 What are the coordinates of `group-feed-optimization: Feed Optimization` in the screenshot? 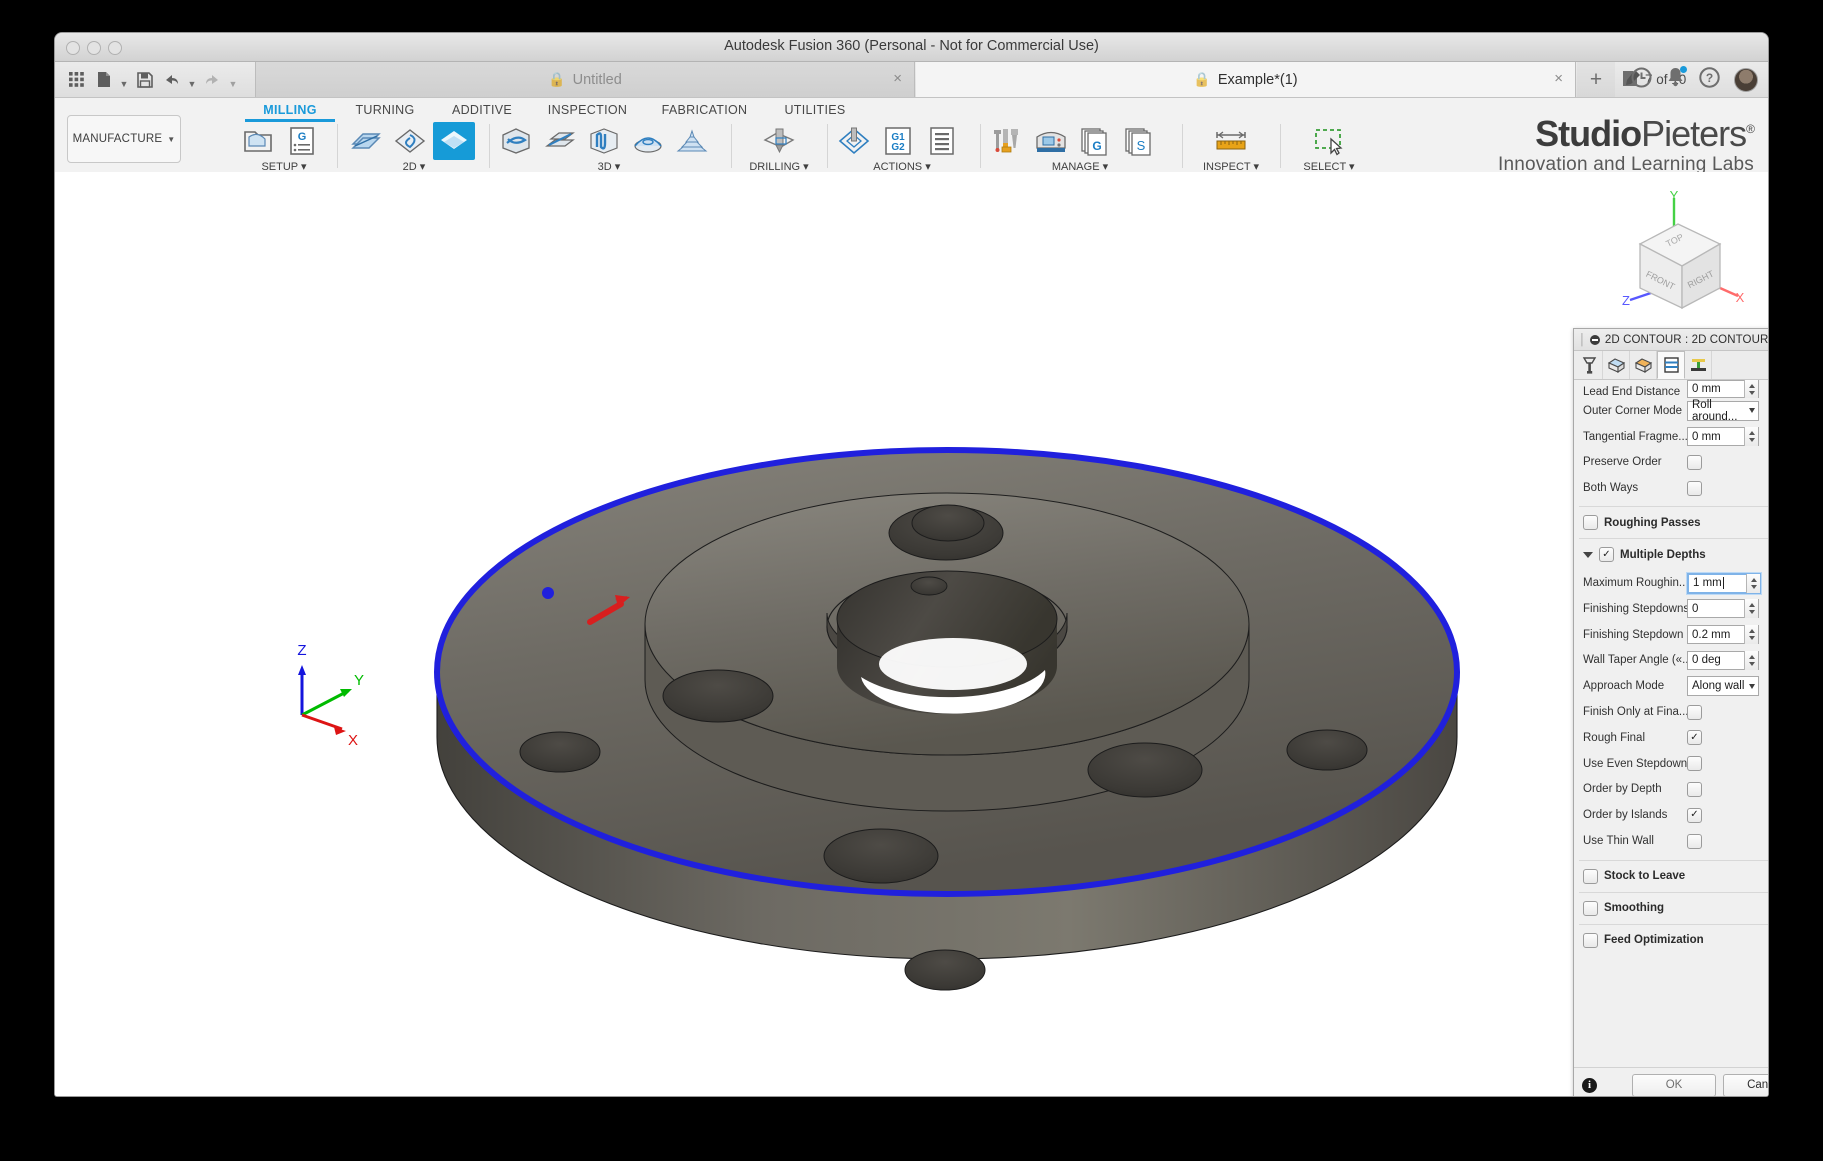 It's located at (1671, 940).